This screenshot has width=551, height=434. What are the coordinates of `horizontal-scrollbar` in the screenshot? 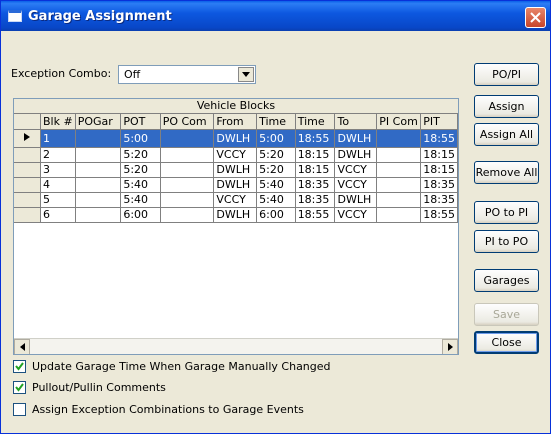 It's located at (236, 346).